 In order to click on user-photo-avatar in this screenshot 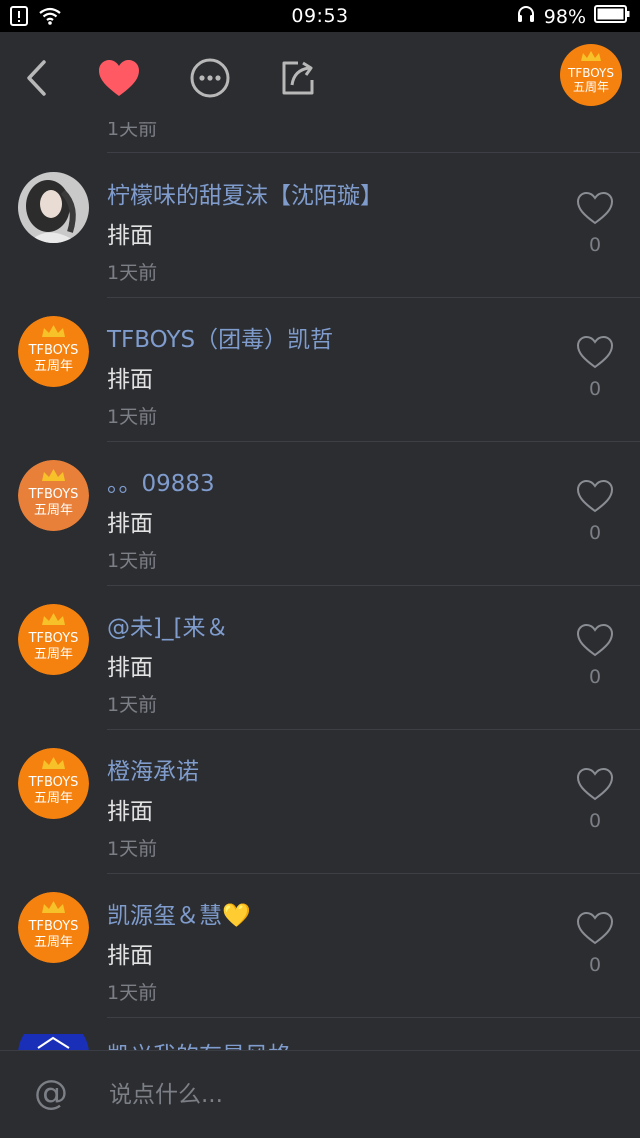, I will do `click(53, 207)`.